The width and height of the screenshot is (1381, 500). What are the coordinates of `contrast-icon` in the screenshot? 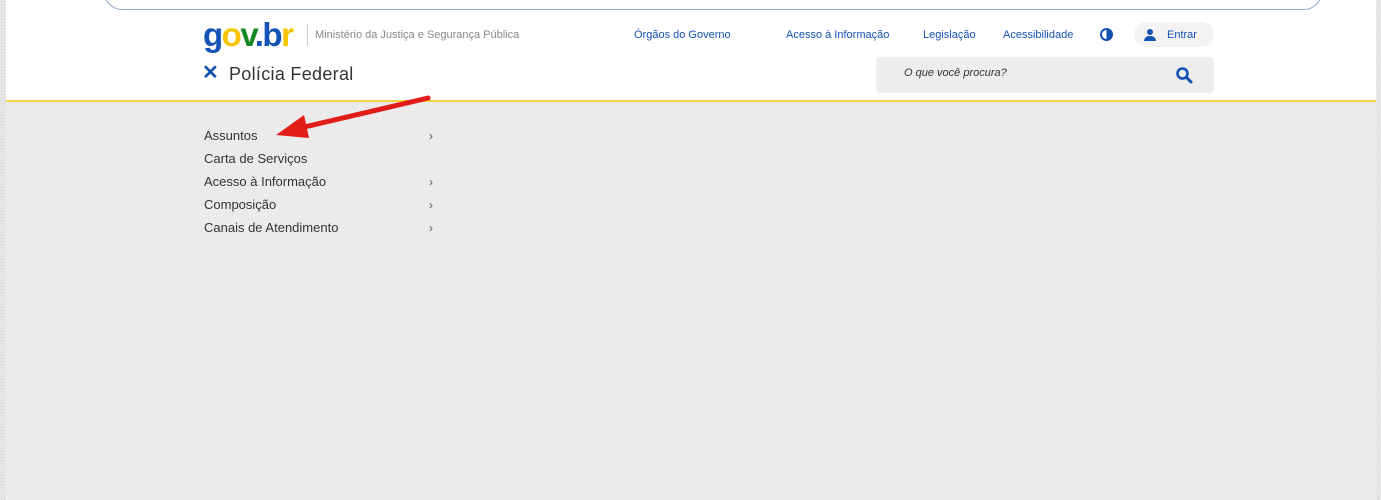 It's located at (1106, 34).